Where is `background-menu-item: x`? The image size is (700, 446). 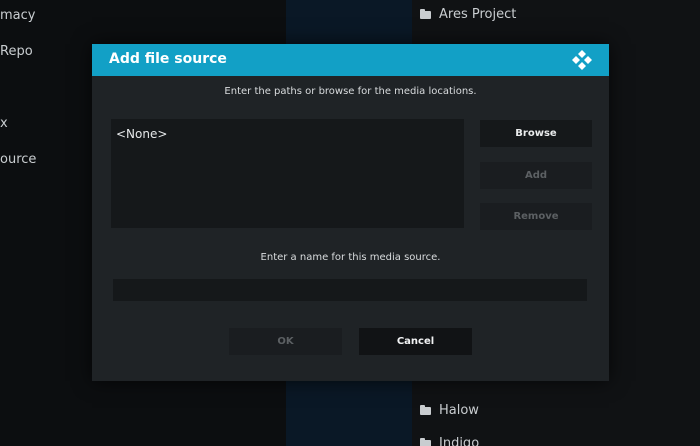
background-menu-item: x is located at coordinates (4, 123).